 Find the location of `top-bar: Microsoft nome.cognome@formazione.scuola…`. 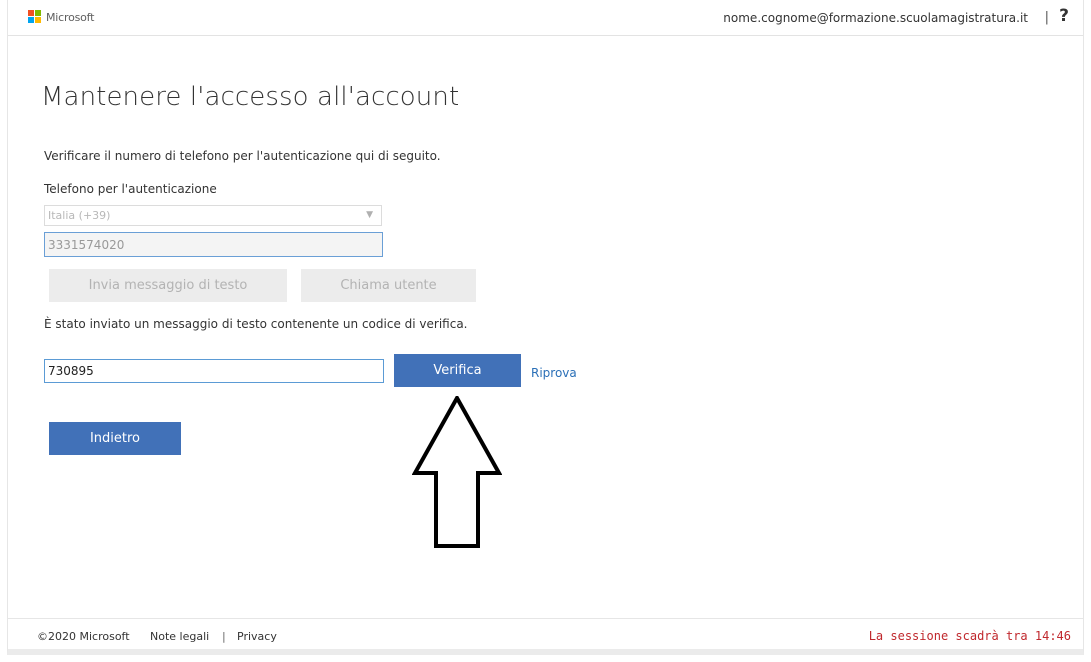

top-bar: Microsoft nome.cognome@formazione.scuola… is located at coordinates (545, 18).